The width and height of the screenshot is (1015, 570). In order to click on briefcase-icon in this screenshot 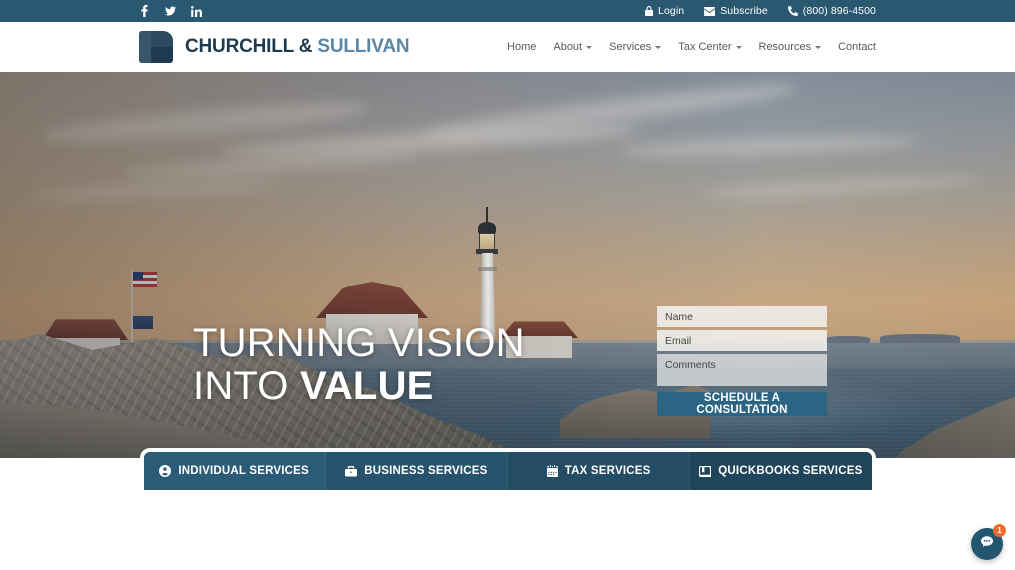, I will do `click(351, 471)`.